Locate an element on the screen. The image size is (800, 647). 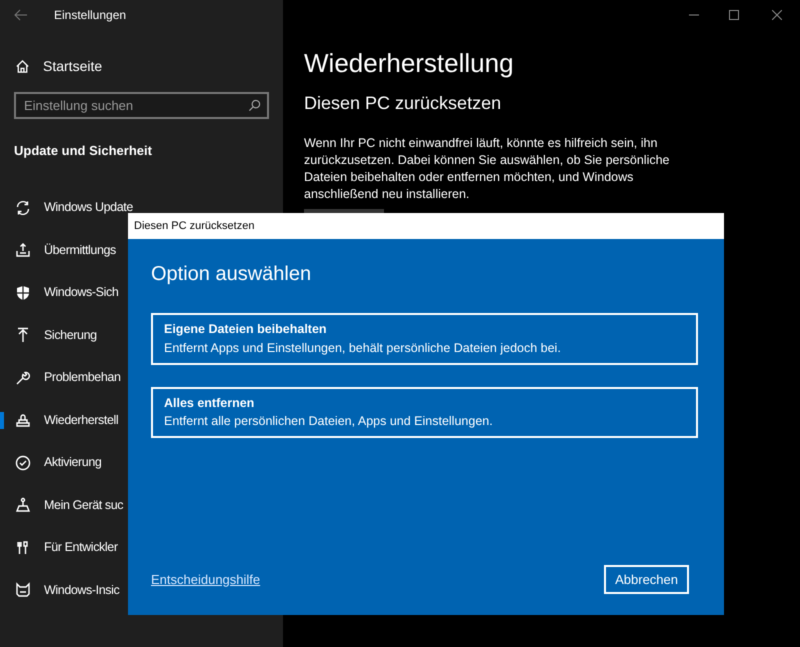
page-title: Wiederherstellung is located at coordinates (409, 63).